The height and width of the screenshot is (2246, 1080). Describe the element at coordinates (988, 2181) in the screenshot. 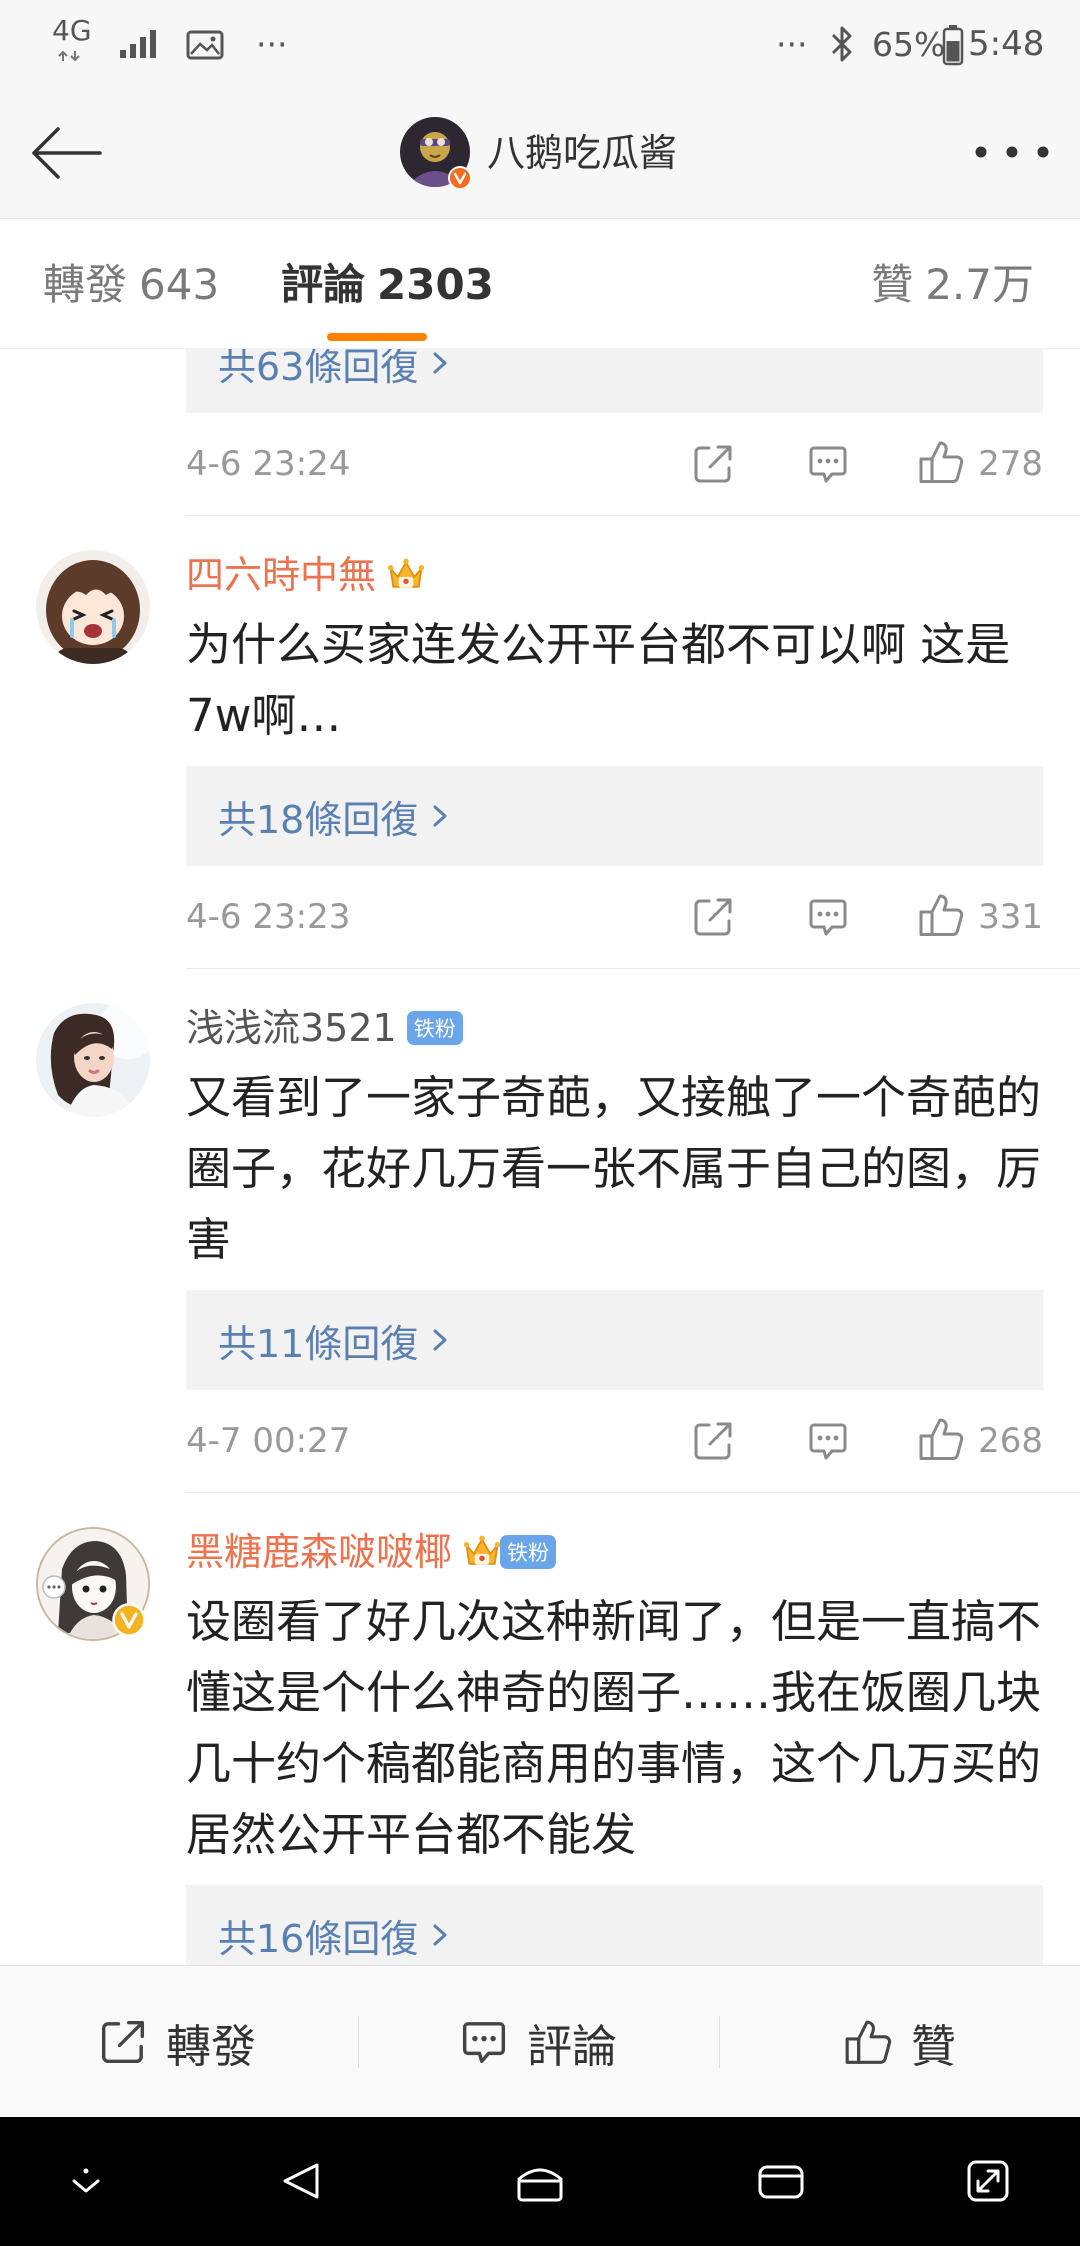

I see `multi-window-icon` at that location.